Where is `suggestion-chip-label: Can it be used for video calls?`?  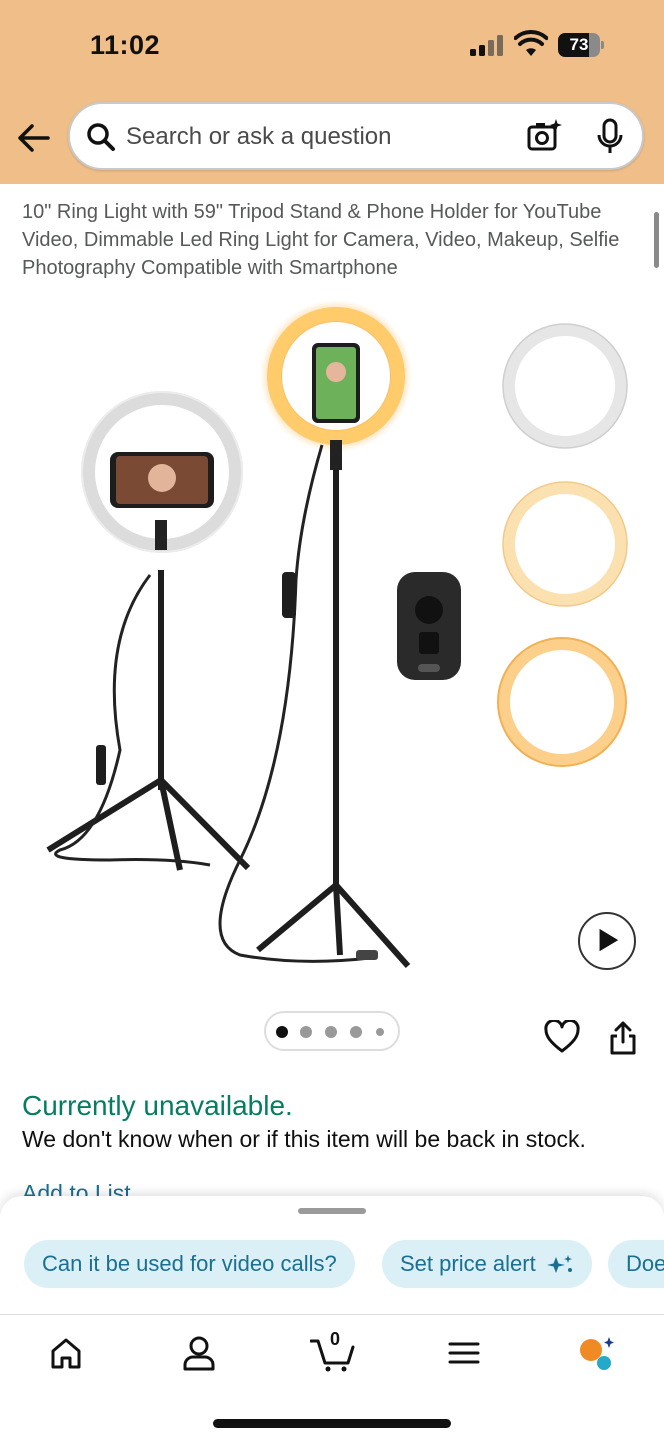 suggestion-chip-label: Can it be used for video calls? is located at coordinates (189, 1263).